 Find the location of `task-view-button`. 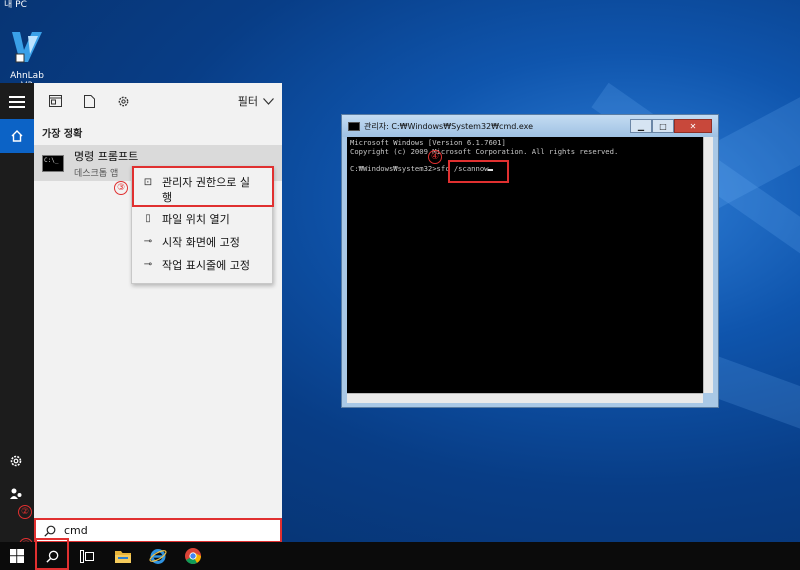

task-view-button is located at coordinates (87, 556).